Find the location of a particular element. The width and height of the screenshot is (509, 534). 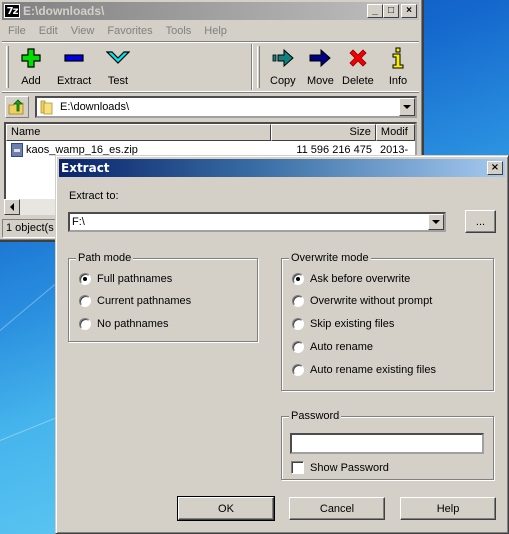

delete-button: Delete is located at coordinates (358, 67).